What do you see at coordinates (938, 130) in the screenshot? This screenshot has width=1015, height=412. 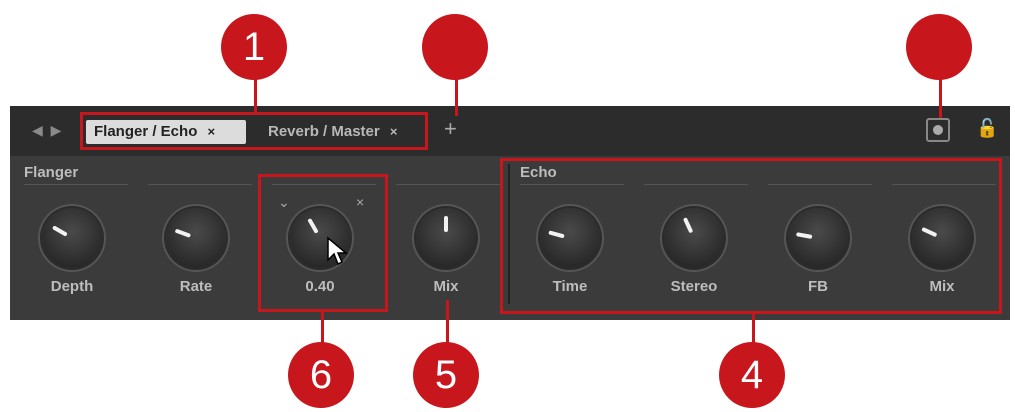 I see `record-icon` at bounding box center [938, 130].